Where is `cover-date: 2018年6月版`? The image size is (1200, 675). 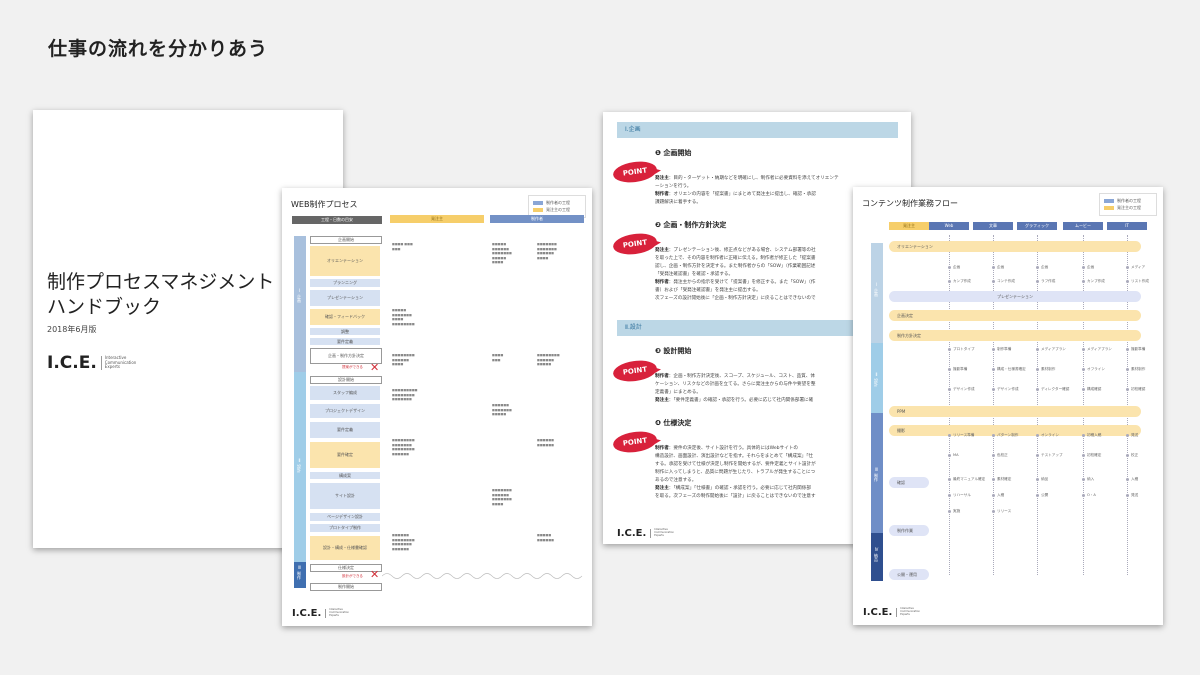 cover-date: 2018年6月版 is located at coordinates (72, 329).